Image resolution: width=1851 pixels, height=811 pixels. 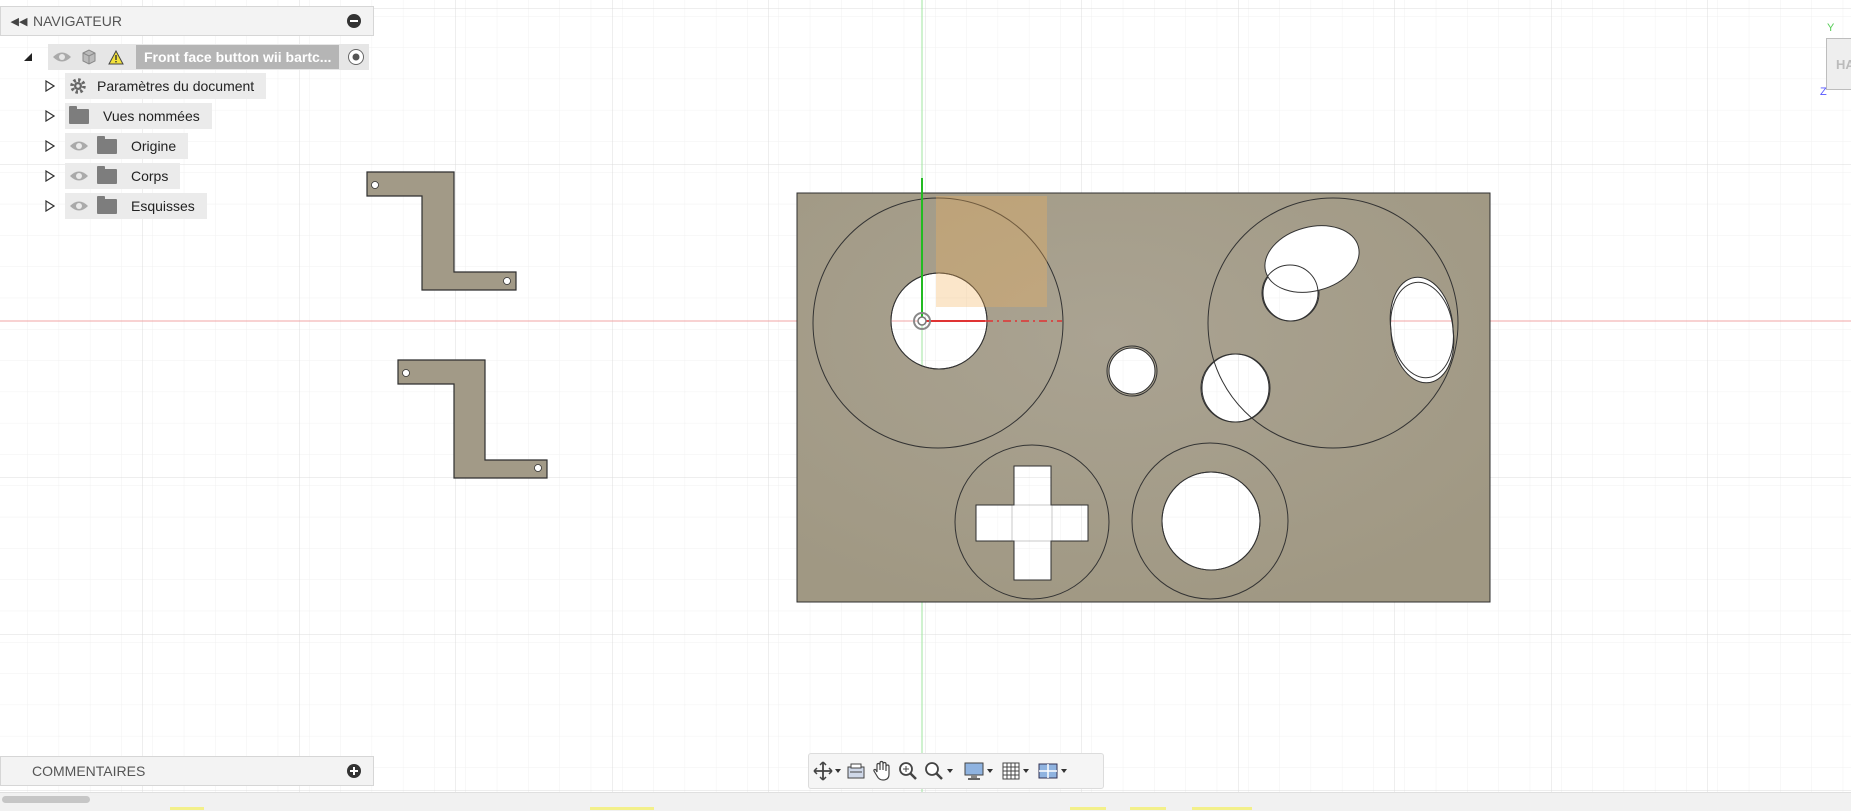 What do you see at coordinates (187, 21) in the screenshot?
I see `navigator-panel: ◀◀ NAVIGATEUR` at bounding box center [187, 21].